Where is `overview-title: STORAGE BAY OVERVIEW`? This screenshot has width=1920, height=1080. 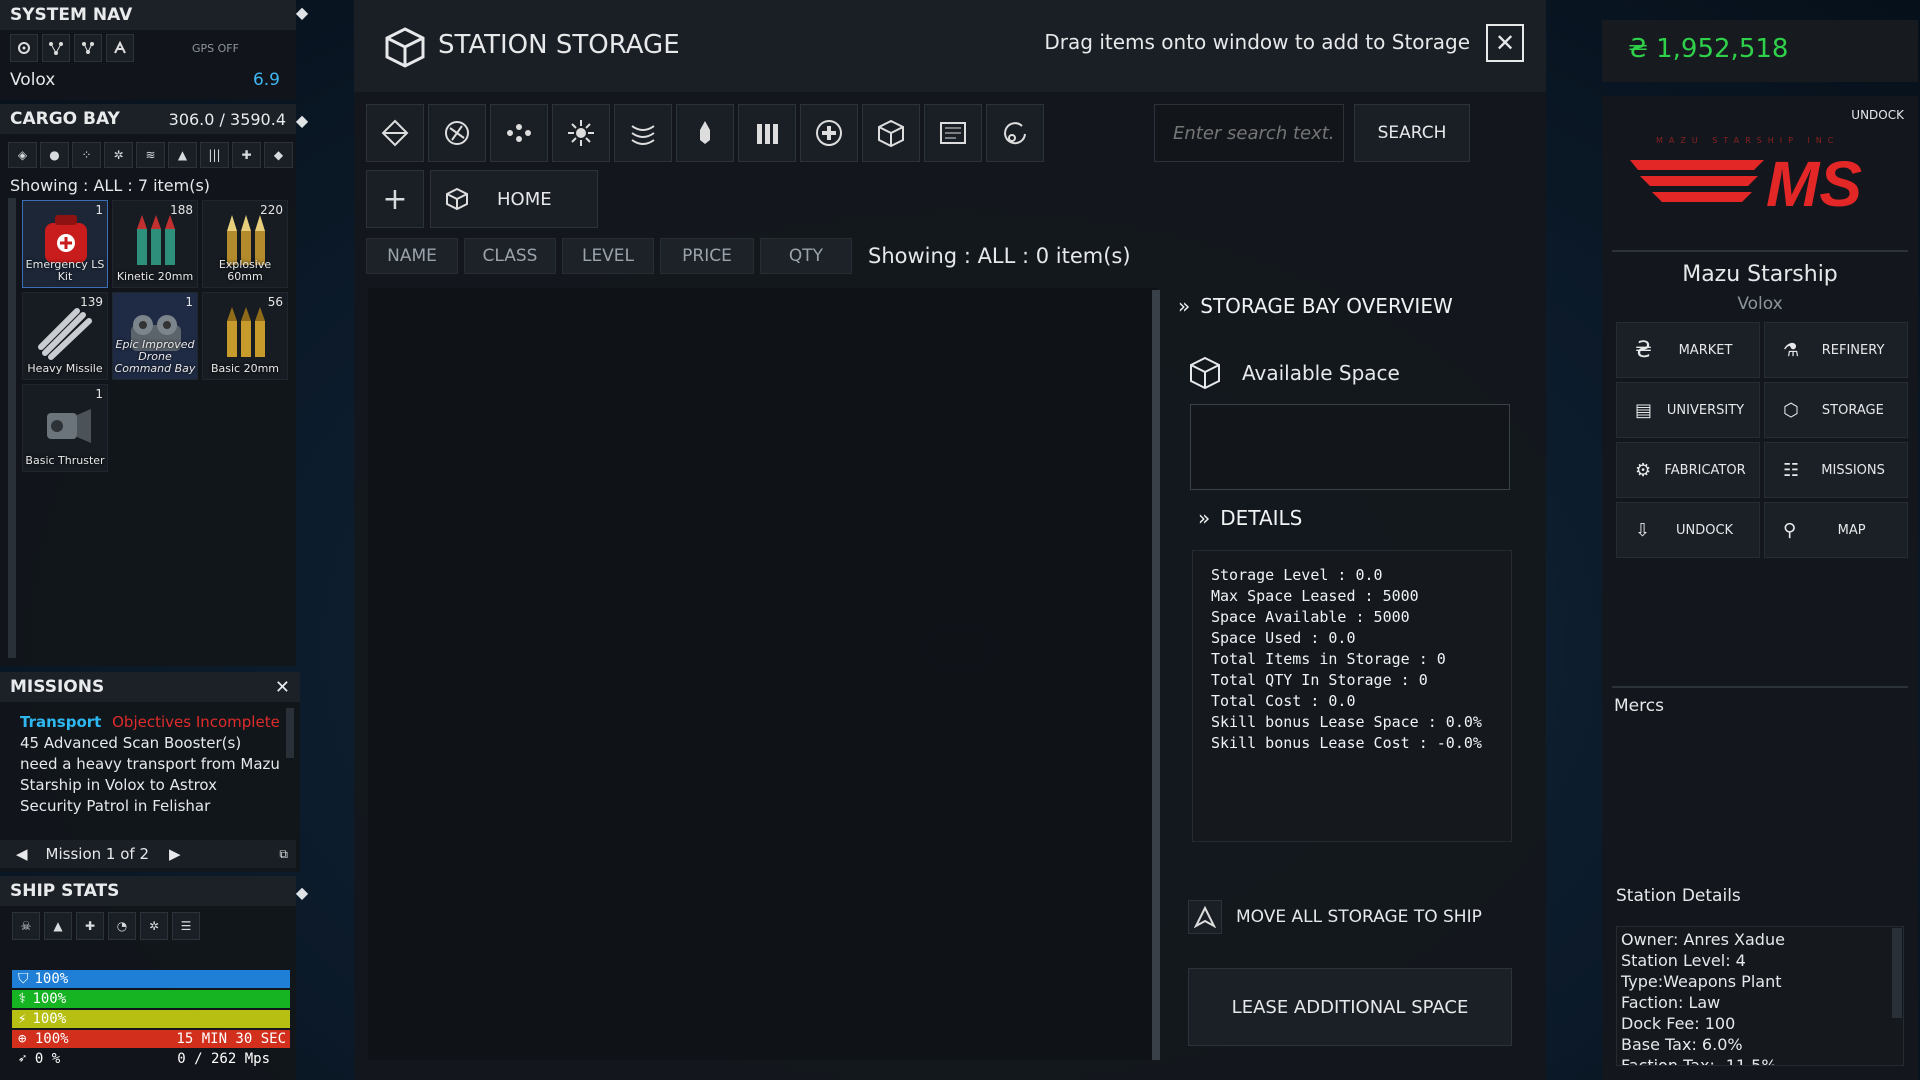
overview-title: STORAGE BAY OVERVIEW is located at coordinates (1326, 306).